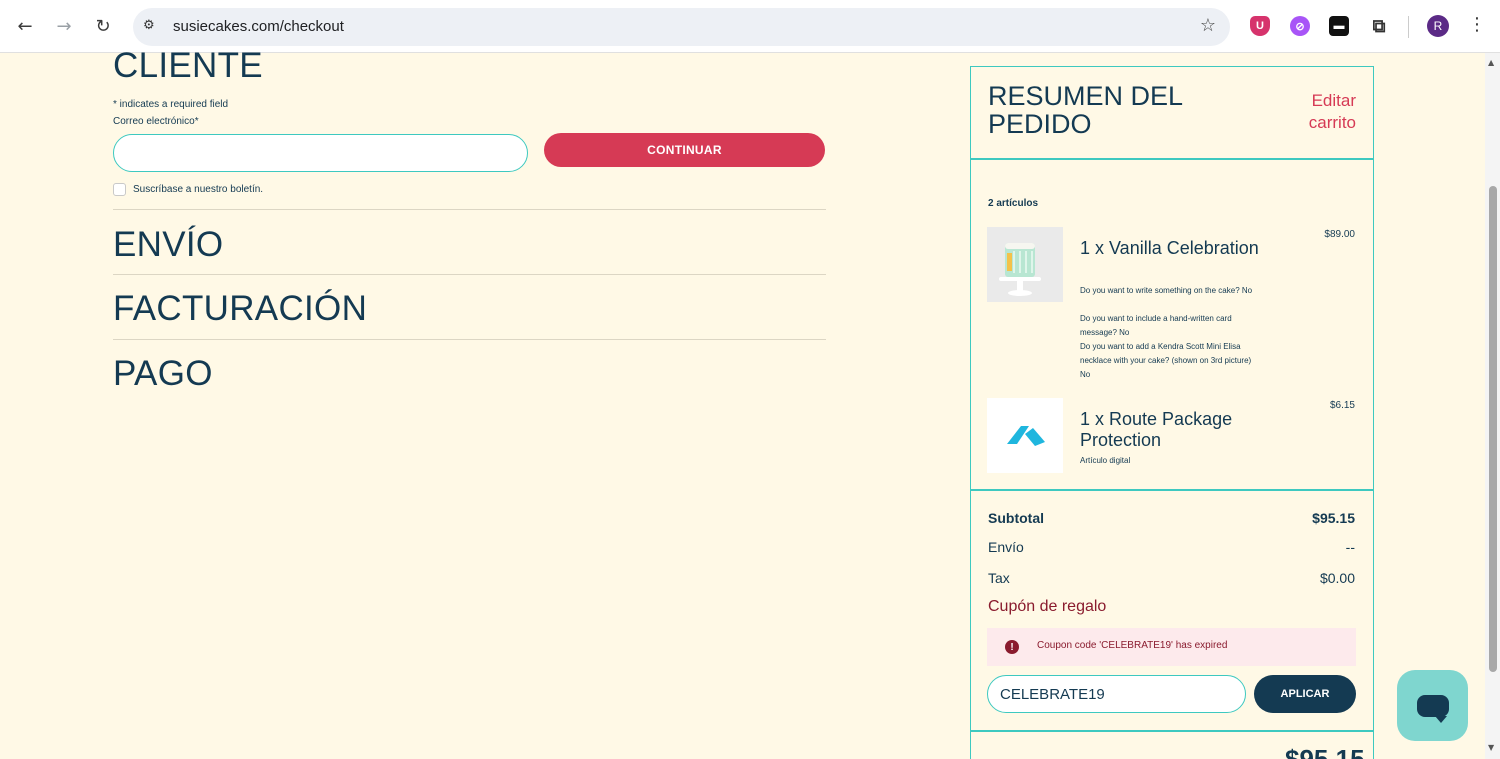 The height and width of the screenshot is (759, 1500). I want to click on profile-avatar: R, so click(1438, 26).